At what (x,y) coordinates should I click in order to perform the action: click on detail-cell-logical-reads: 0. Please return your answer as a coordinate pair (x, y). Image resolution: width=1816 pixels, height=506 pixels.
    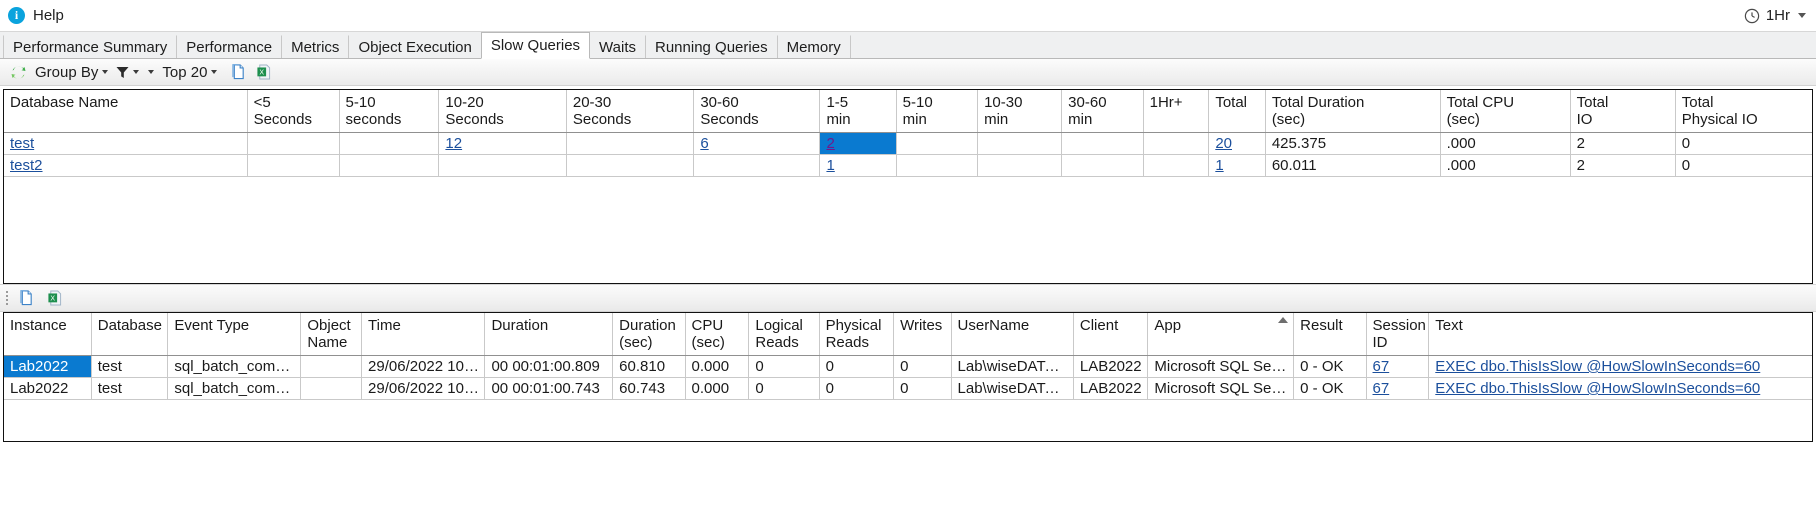
    Looking at the image, I should click on (784, 388).